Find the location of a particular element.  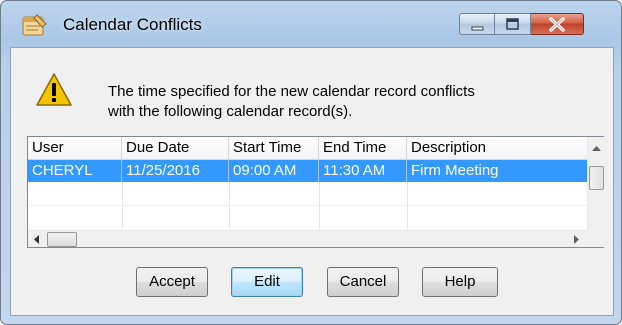

help-button: Help is located at coordinates (460, 282).